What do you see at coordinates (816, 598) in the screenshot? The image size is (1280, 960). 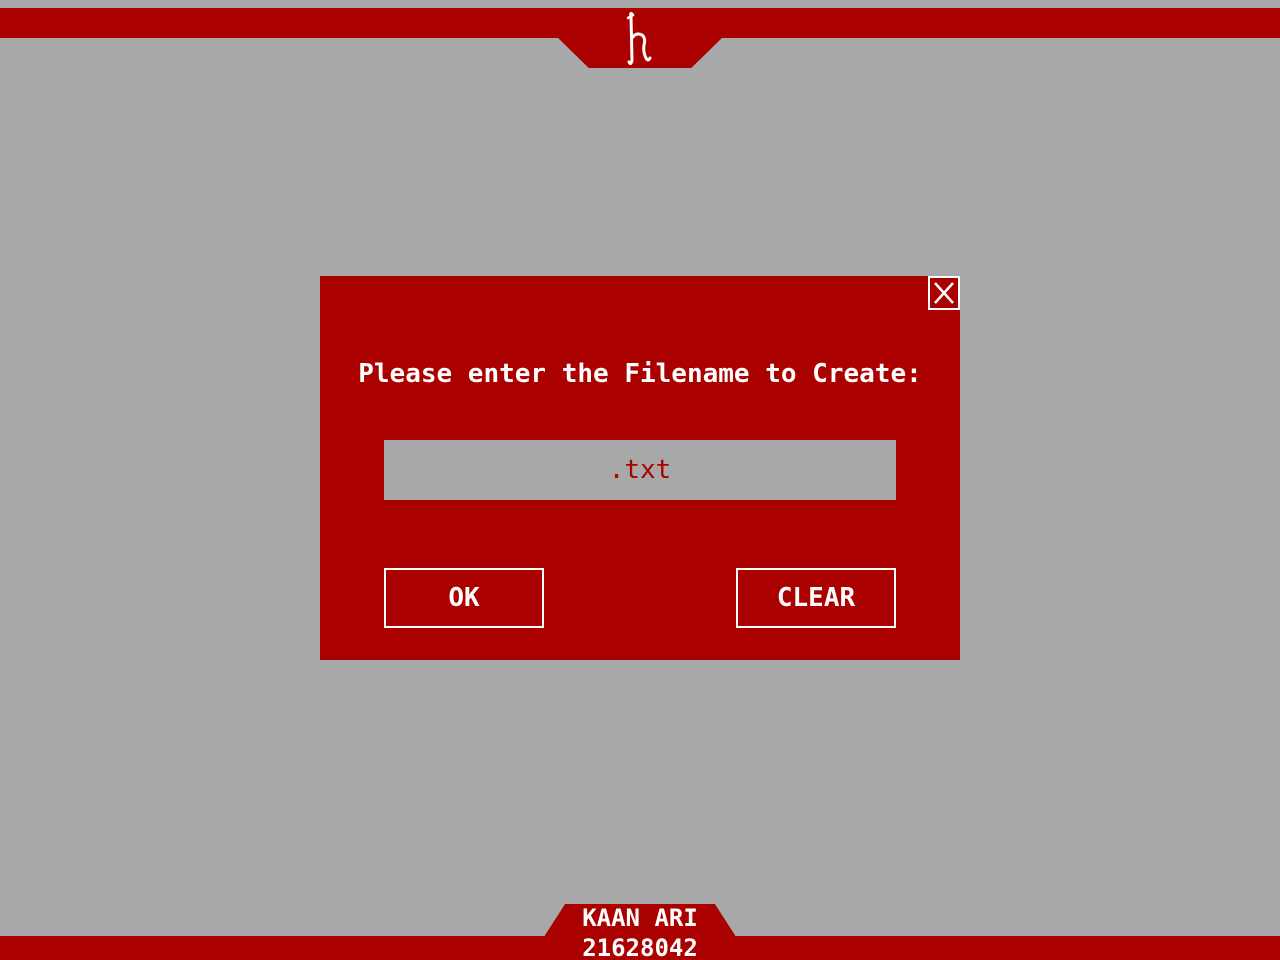 I see `clear-button: CLEAR` at bounding box center [816, 598].